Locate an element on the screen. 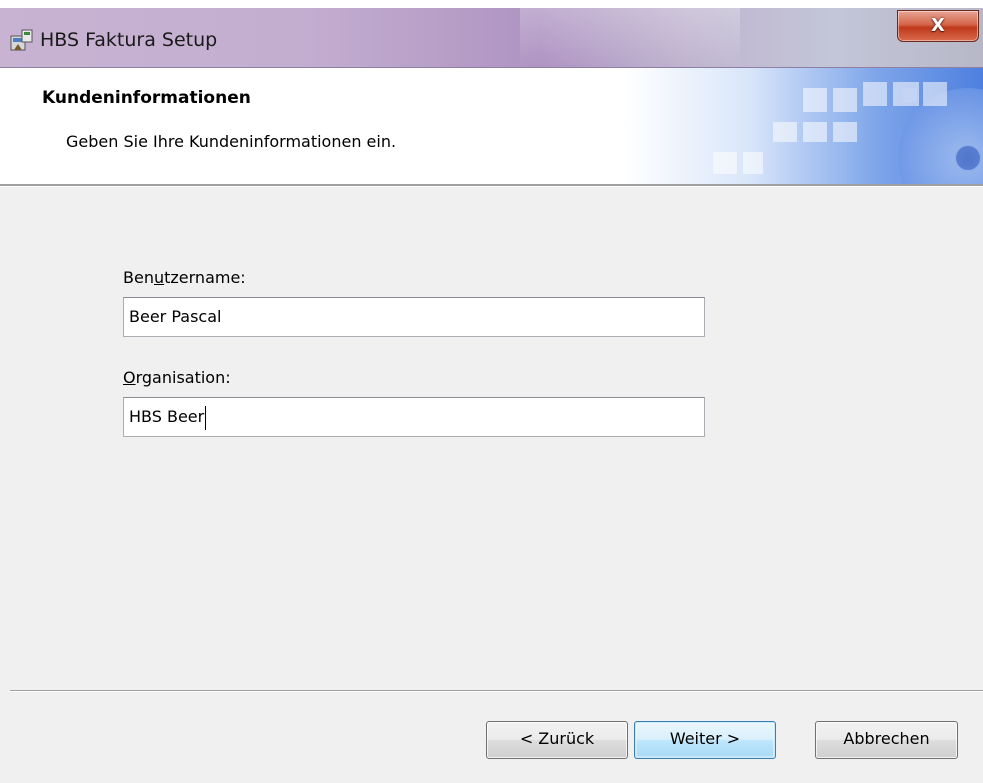 The width and height of the screenshot is (983, 783). username-input: Beer Pascal is located at coordinates (414, 317).